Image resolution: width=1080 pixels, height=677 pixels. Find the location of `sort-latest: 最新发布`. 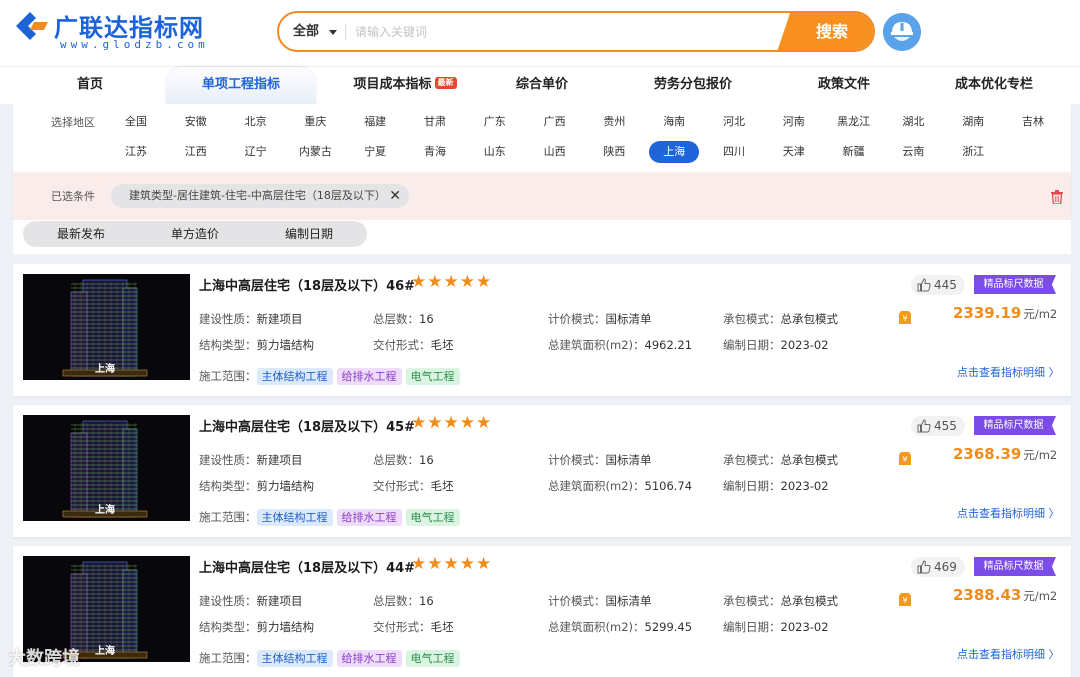

sort-latest: 最新发布 is located at coordinates (81, 234).